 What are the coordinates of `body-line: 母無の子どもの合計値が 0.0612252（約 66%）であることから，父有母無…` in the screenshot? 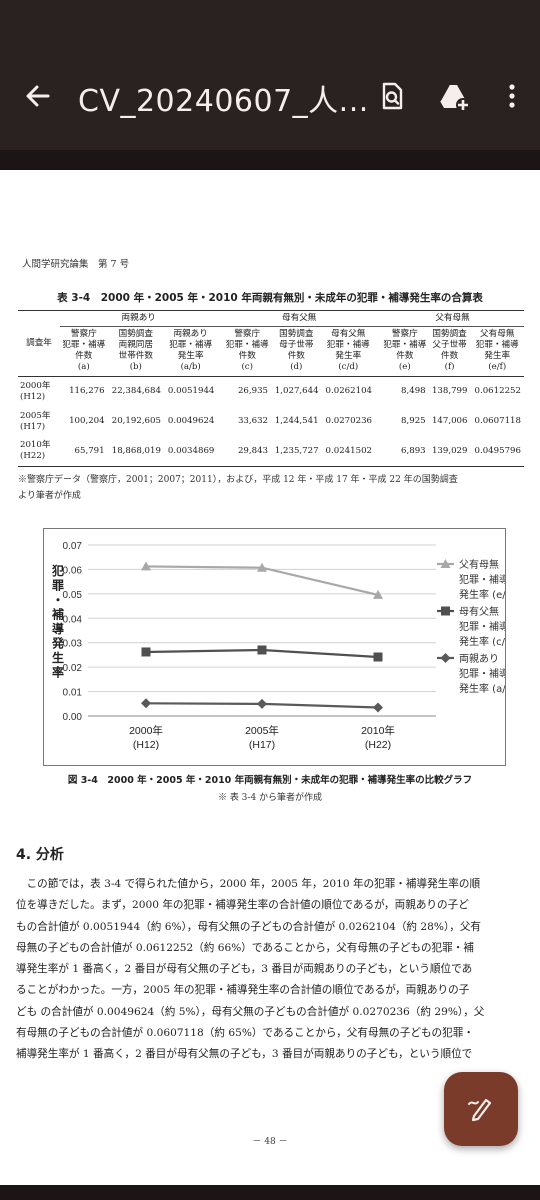 It's located at (245, 947).